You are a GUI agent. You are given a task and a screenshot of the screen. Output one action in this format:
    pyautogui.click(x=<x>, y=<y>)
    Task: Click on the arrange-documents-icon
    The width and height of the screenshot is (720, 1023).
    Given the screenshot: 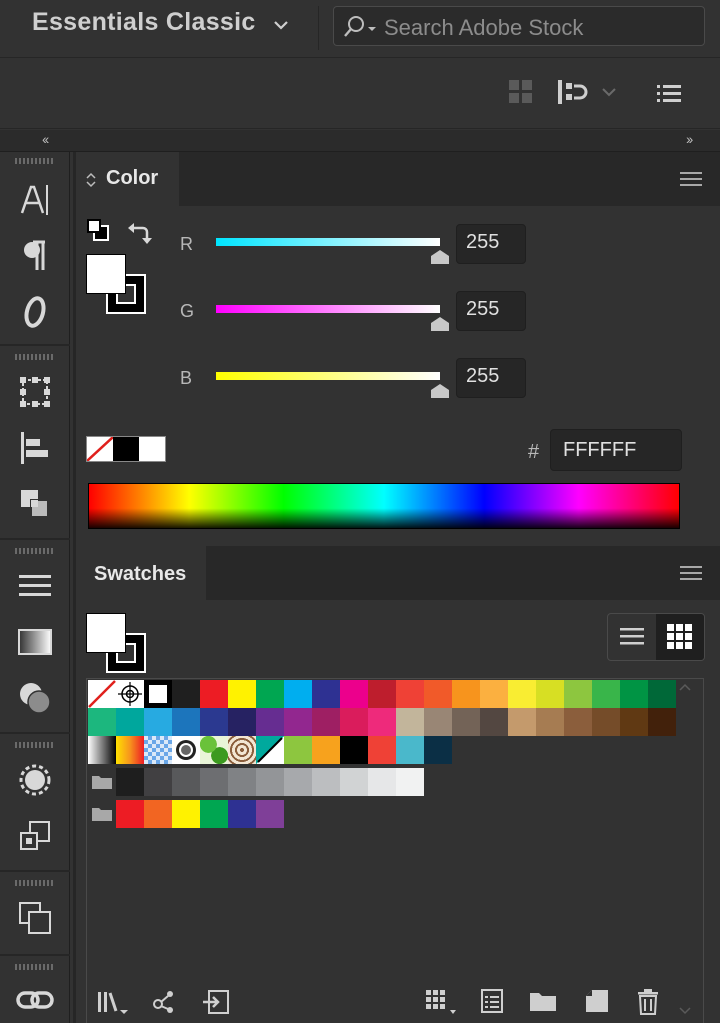 What is the action you would take?
    pyautogui.click(x=521, y=92)
    